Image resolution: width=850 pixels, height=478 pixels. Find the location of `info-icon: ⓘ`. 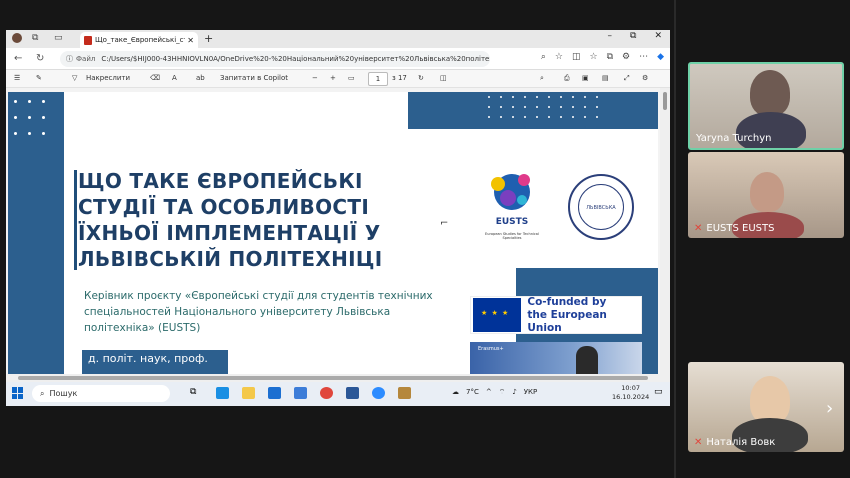

info-icon: ⓘ is located at coordinates (69, 59).